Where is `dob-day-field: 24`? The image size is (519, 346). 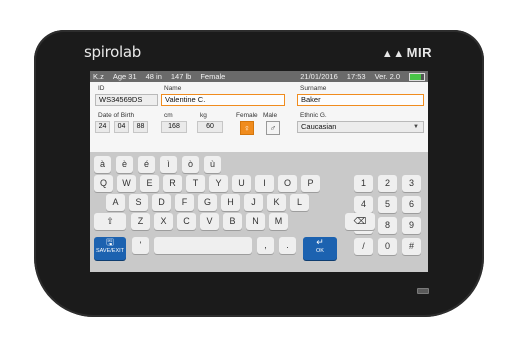 dob-day-field: 24 is located at coordinates (102, 127).